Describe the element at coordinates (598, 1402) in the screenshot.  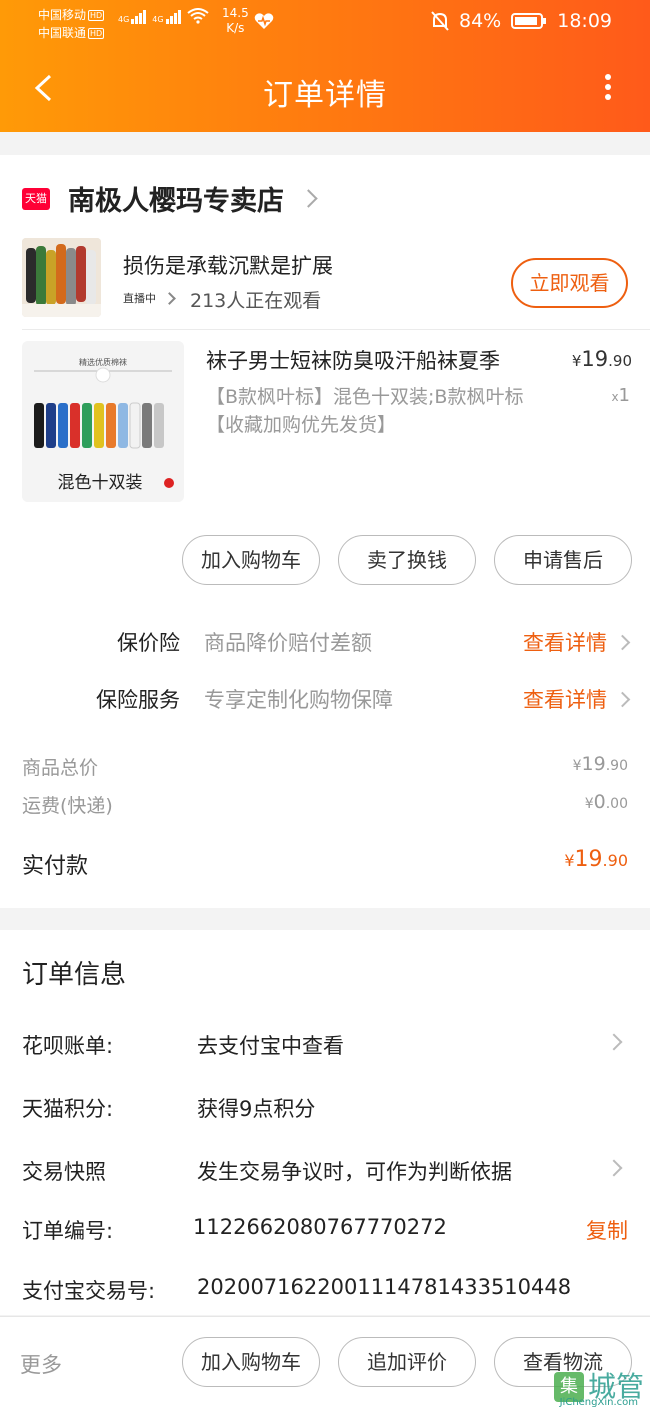
I see `watermark-url: JiChengXin.com` at that location.